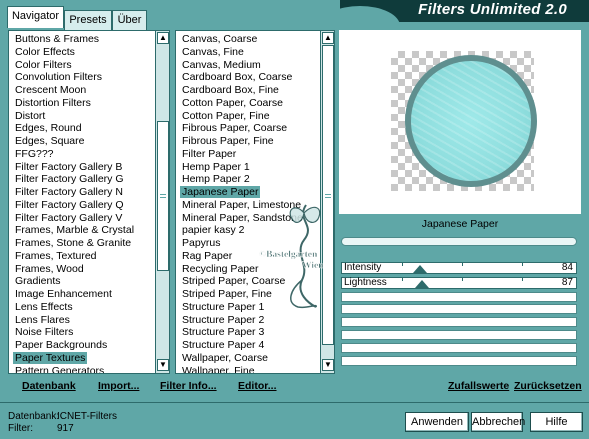 The image size is (589, 439). I want to click on categories-list-item: Color Effects, so click(45, 52).